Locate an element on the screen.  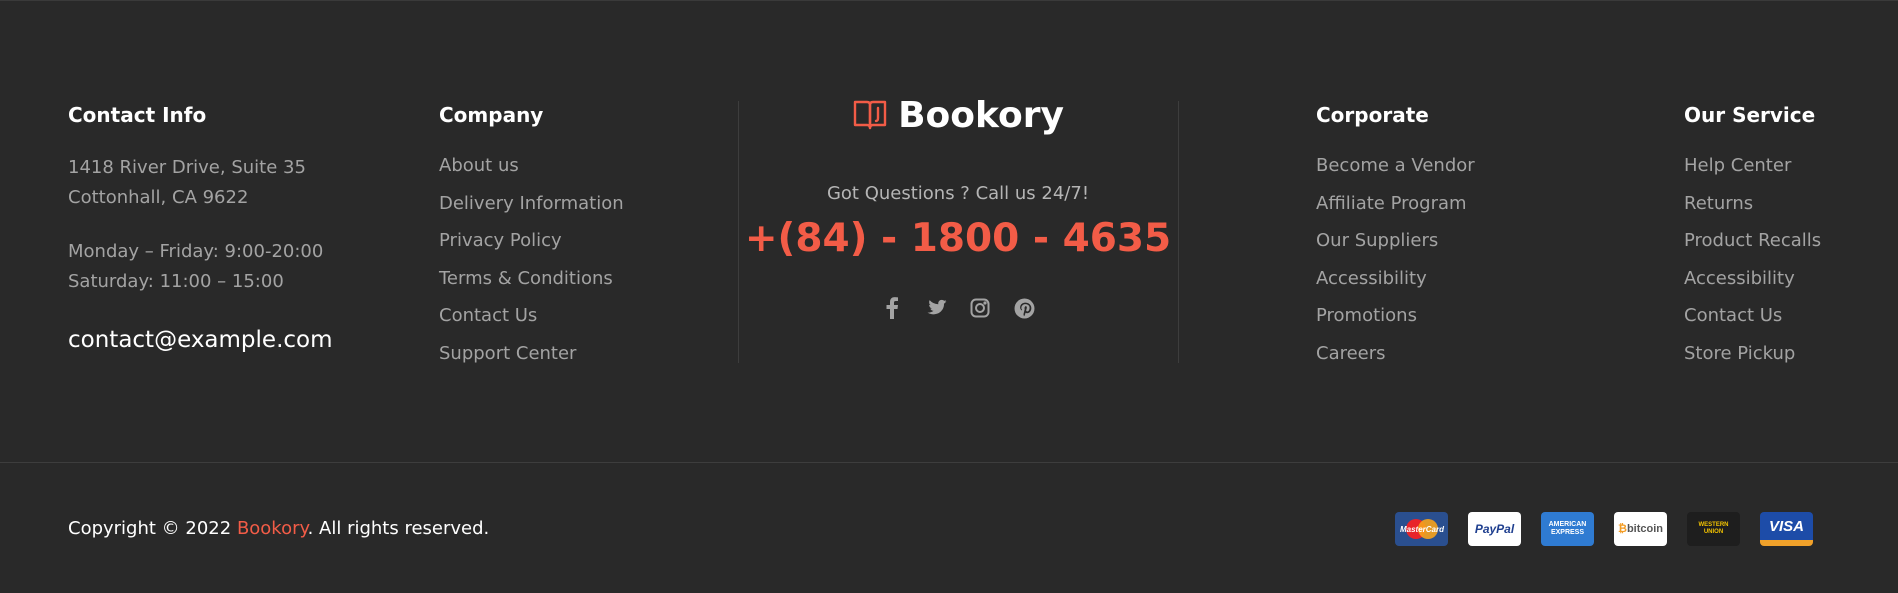
corporate-link-careers: Careers is located at coordinates (1395, 354).